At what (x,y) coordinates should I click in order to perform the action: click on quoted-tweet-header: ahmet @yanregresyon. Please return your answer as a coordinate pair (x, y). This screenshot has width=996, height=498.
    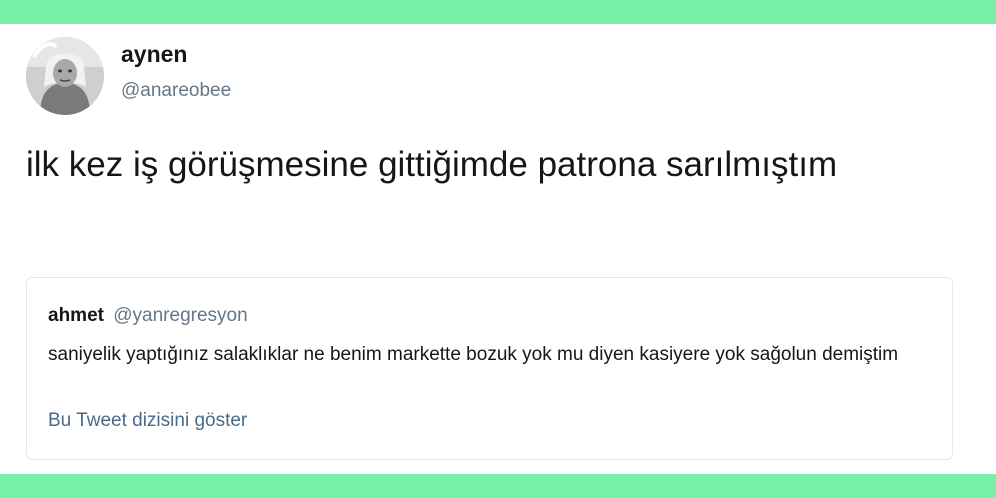
    Looking at the image, I should click on (148, 316).